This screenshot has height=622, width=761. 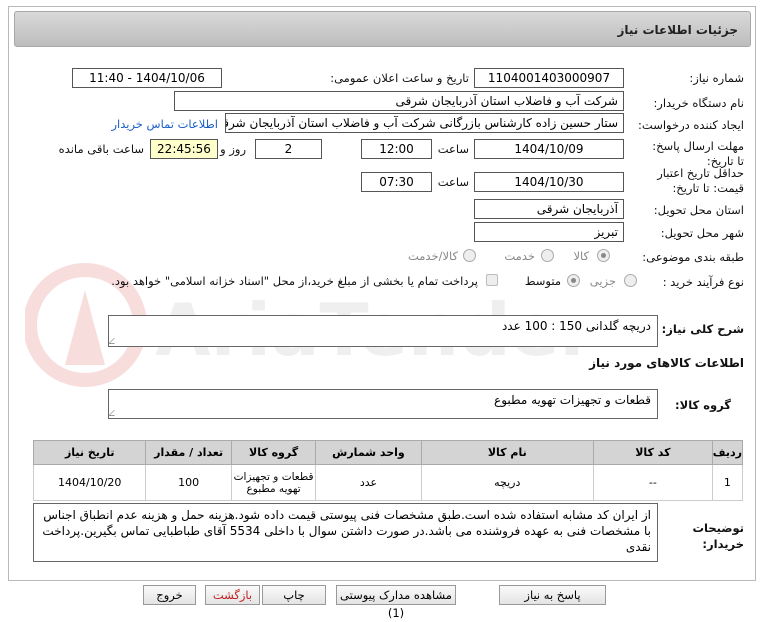 I want to click on title-bar: جزئیات اطلاعات نیاز, so click(x=382, y=29).